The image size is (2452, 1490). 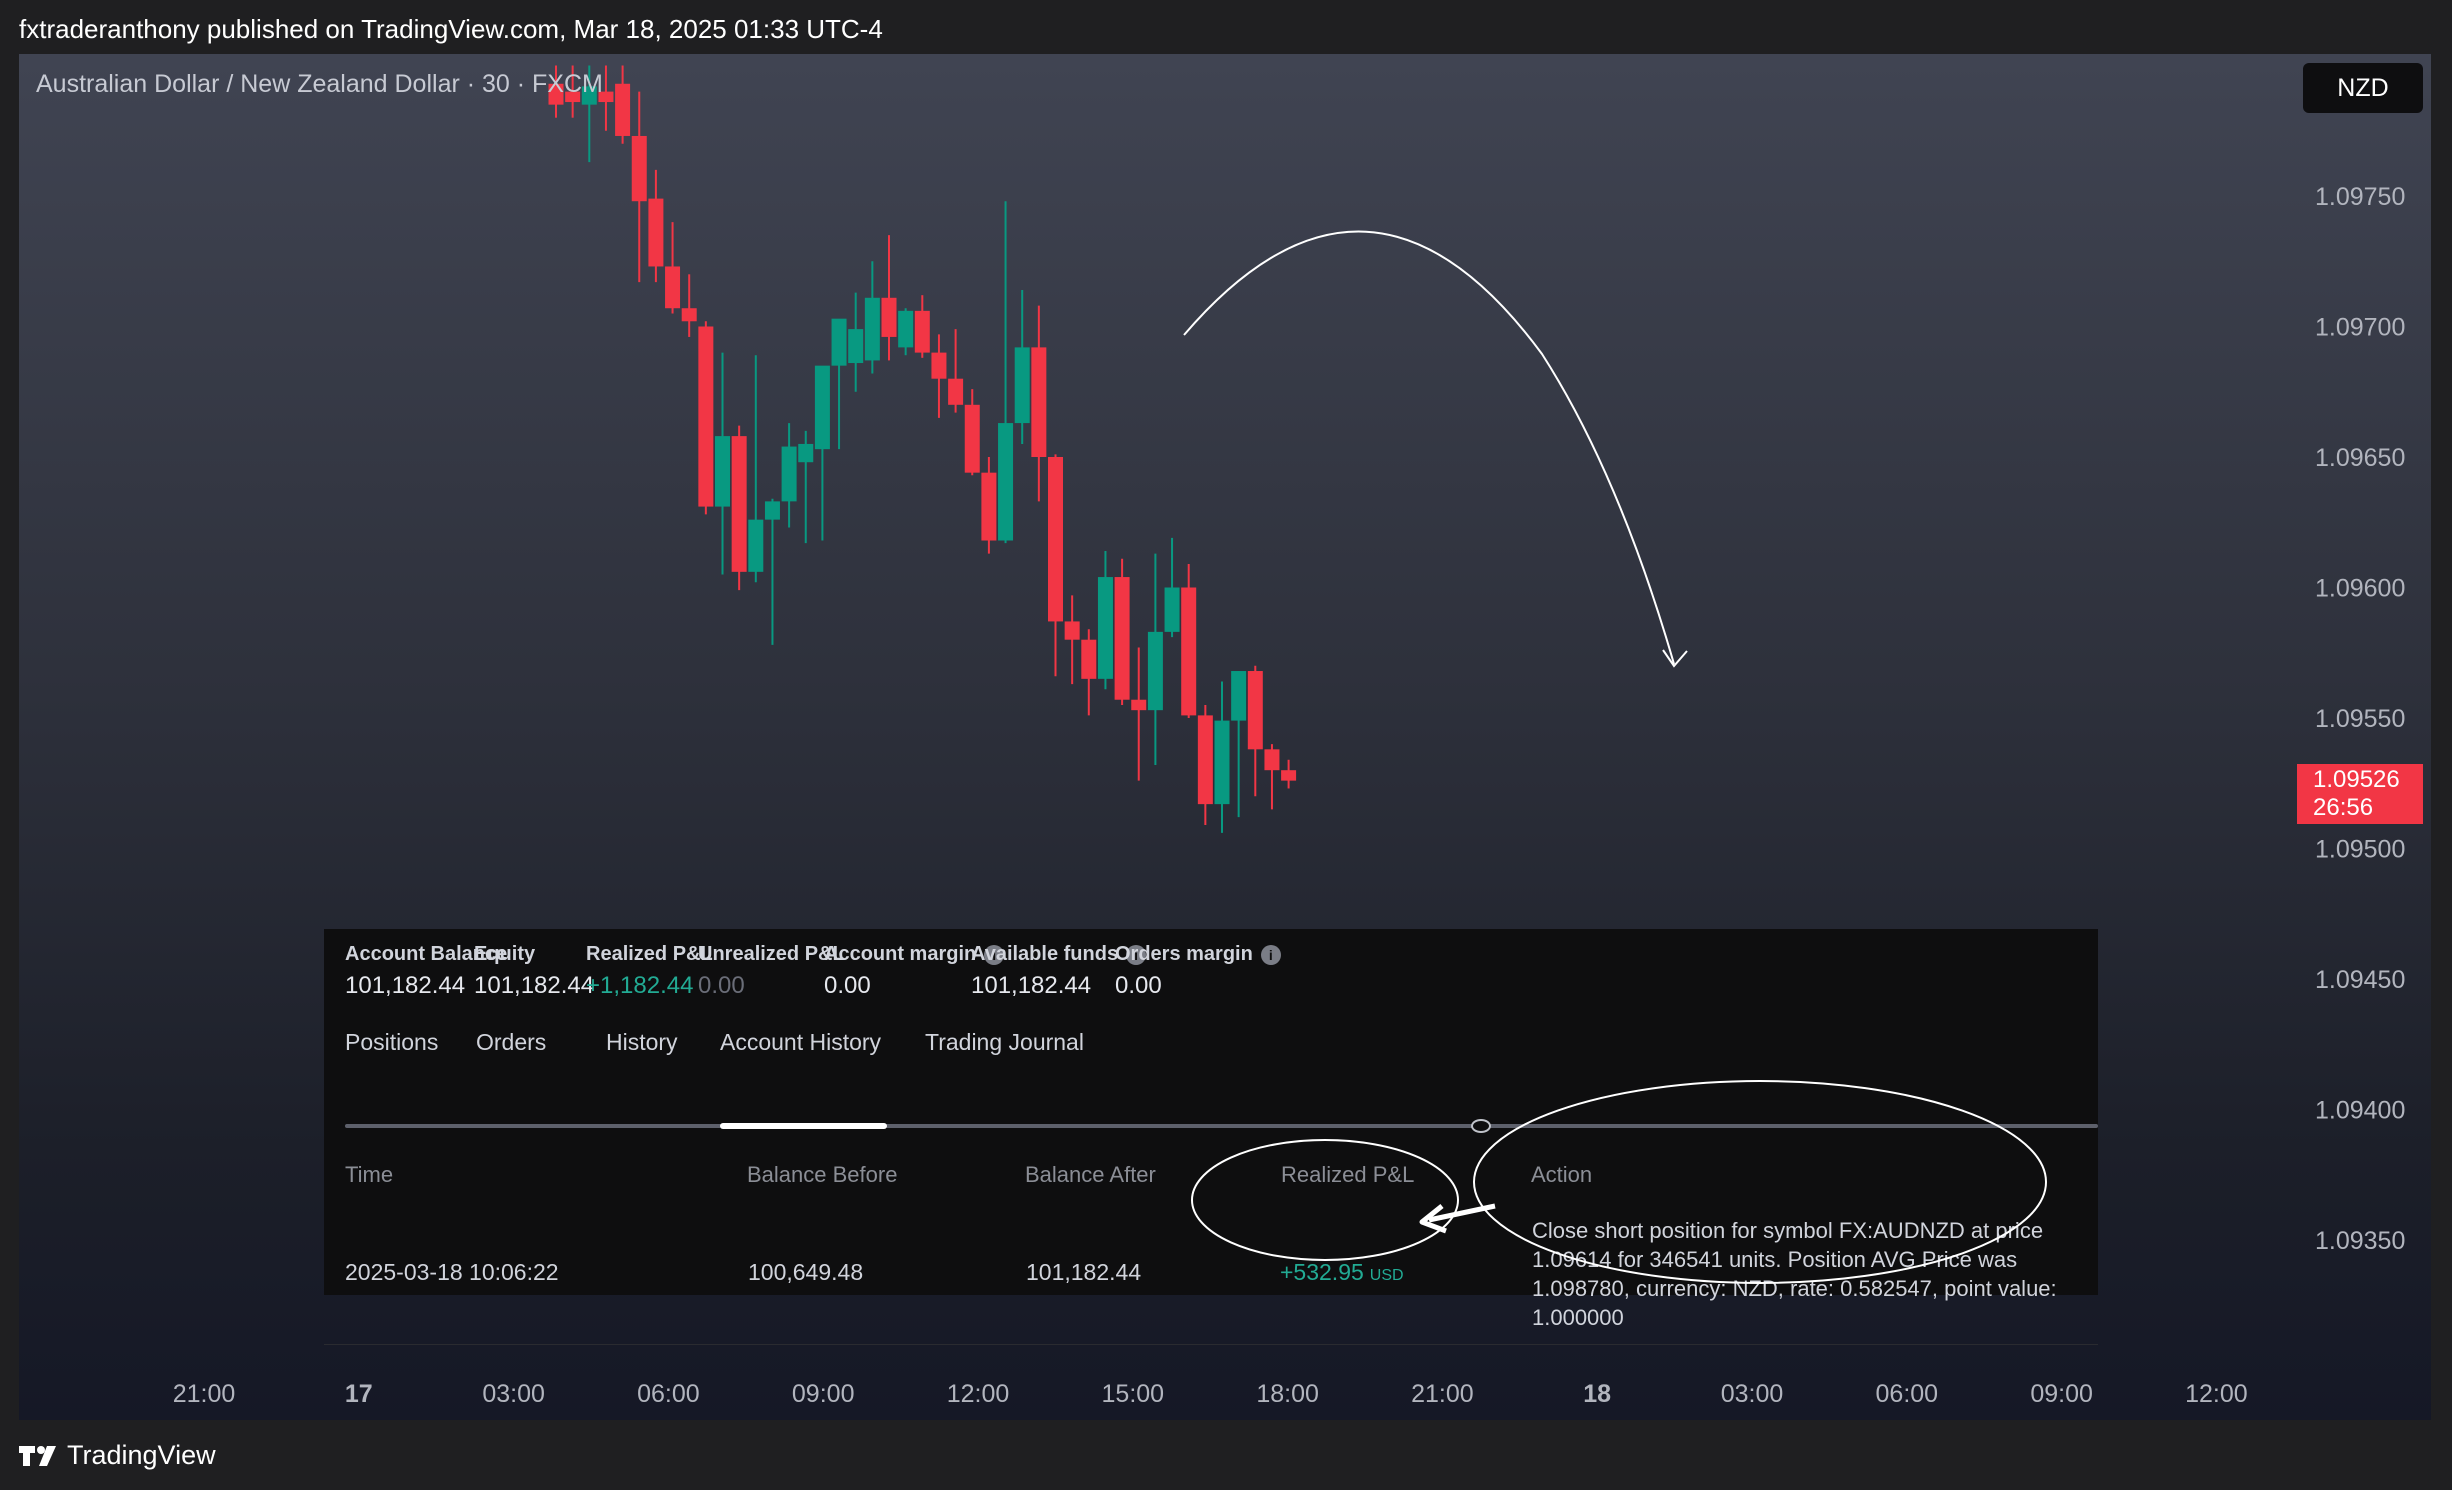 What do you see at coordinates (1221, 1126) in the screenshot?
I see `tab-scroll-track` at bounding box center [1221, 1126].